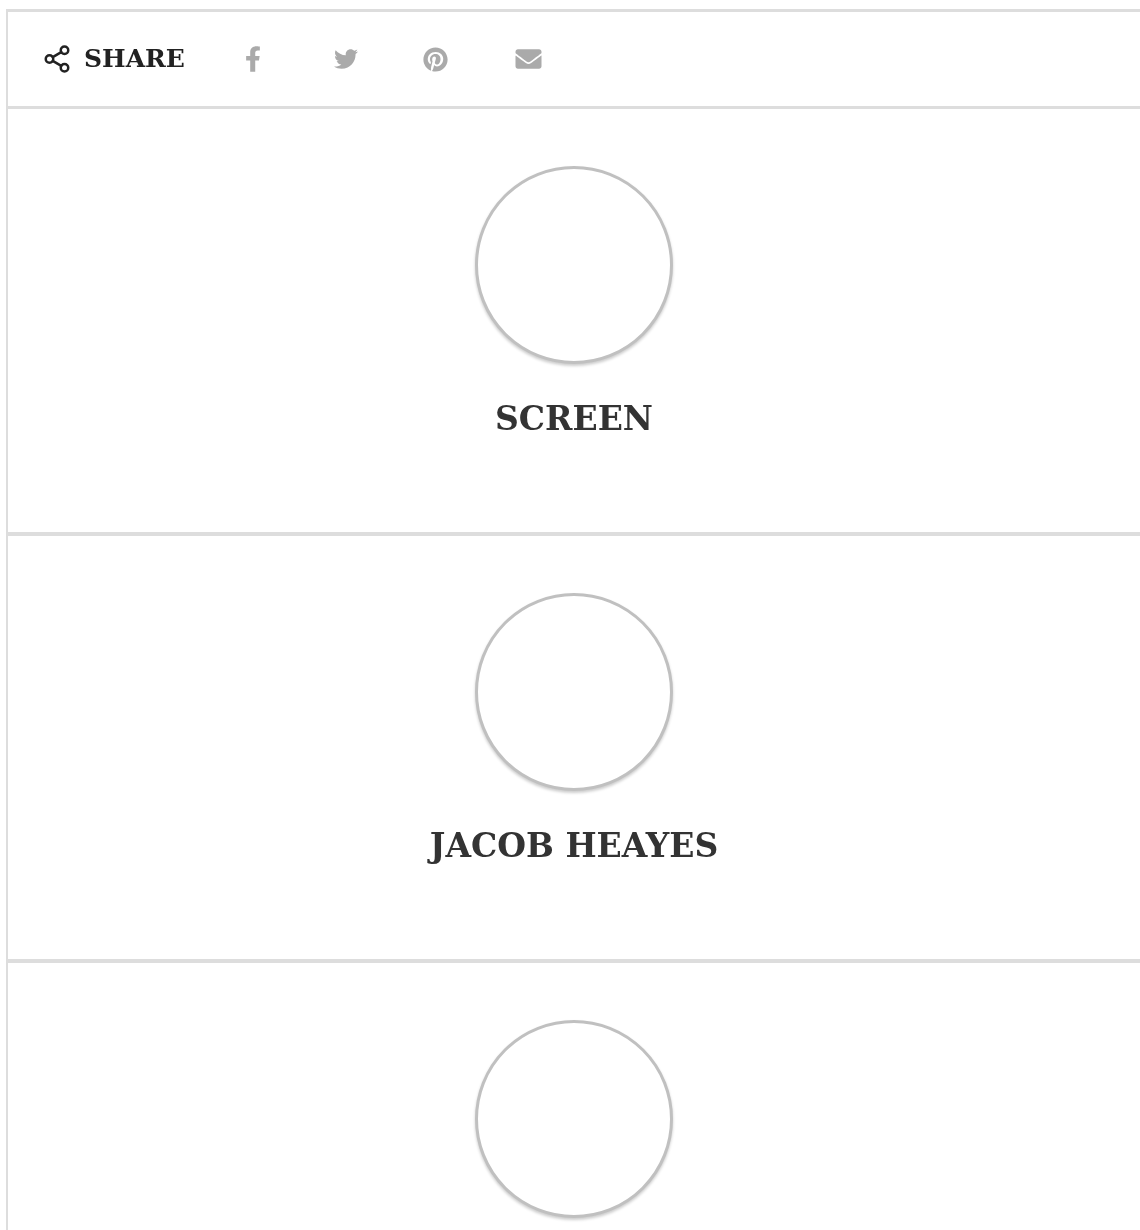 The image size is (1140, 1230). What do you see at coordinates (574, 419) in the screenshot?
I see `profile-name: SCREEN` at bounding box center [574, 419].